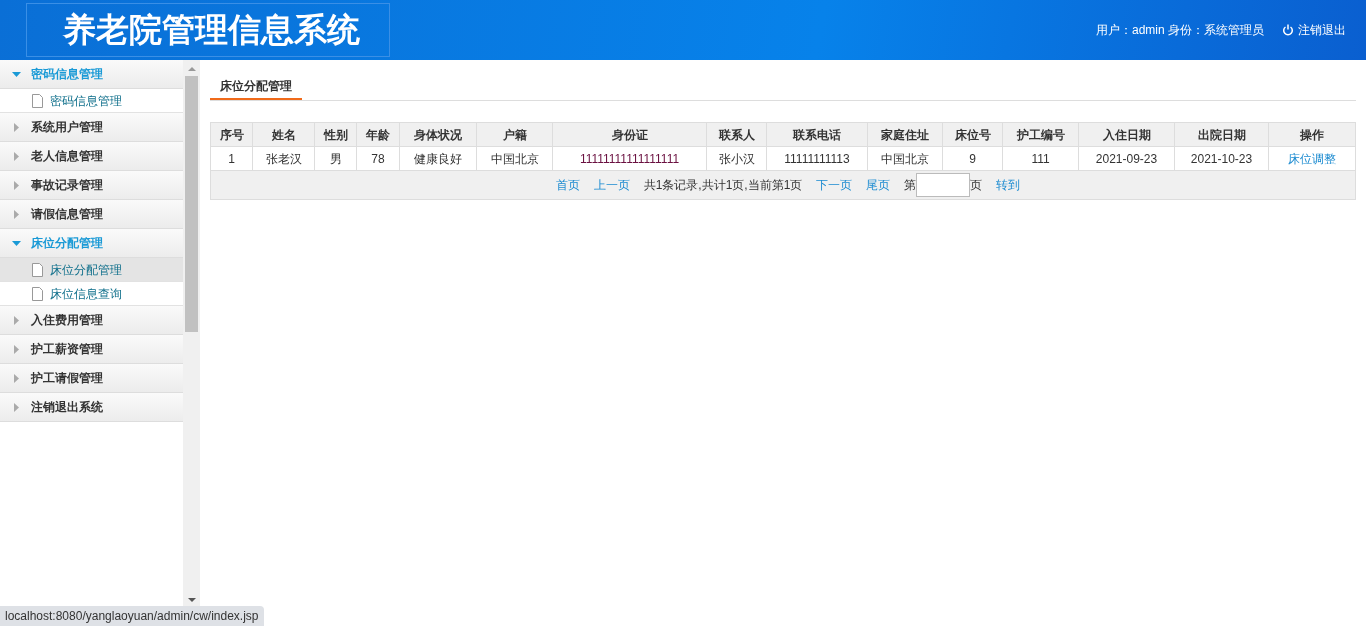  I want to click on column-header: 入住日期, so click(1126, 134).